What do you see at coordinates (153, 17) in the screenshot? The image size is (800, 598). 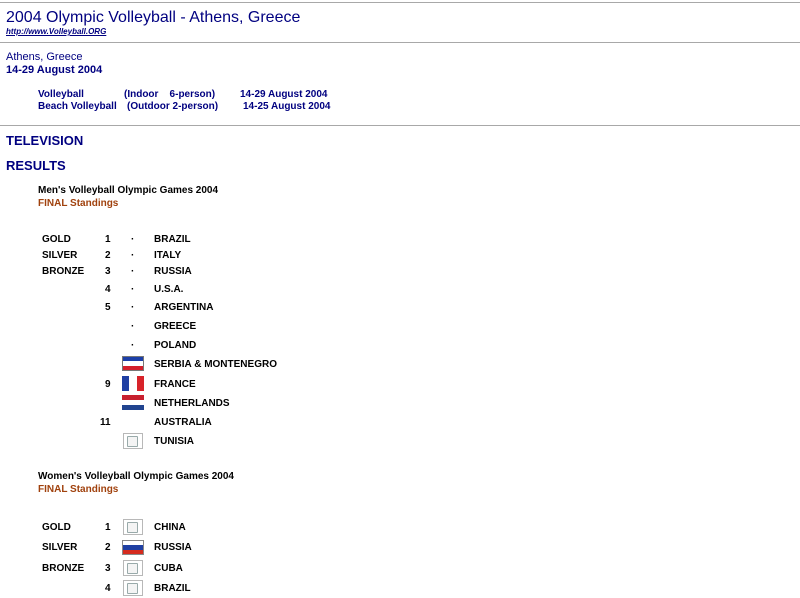 I see `page-title: 2004 Olympic Volleyball - Athens, Greece` at bounding box center [153, 17].